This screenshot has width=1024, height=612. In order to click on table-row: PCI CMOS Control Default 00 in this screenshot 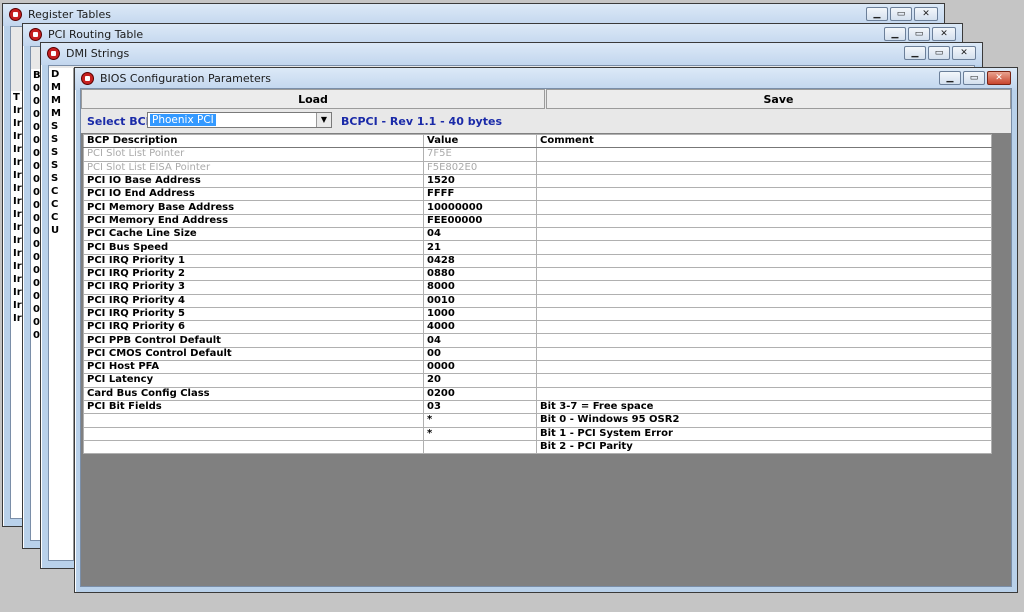, I will do `click(537, 354)`.